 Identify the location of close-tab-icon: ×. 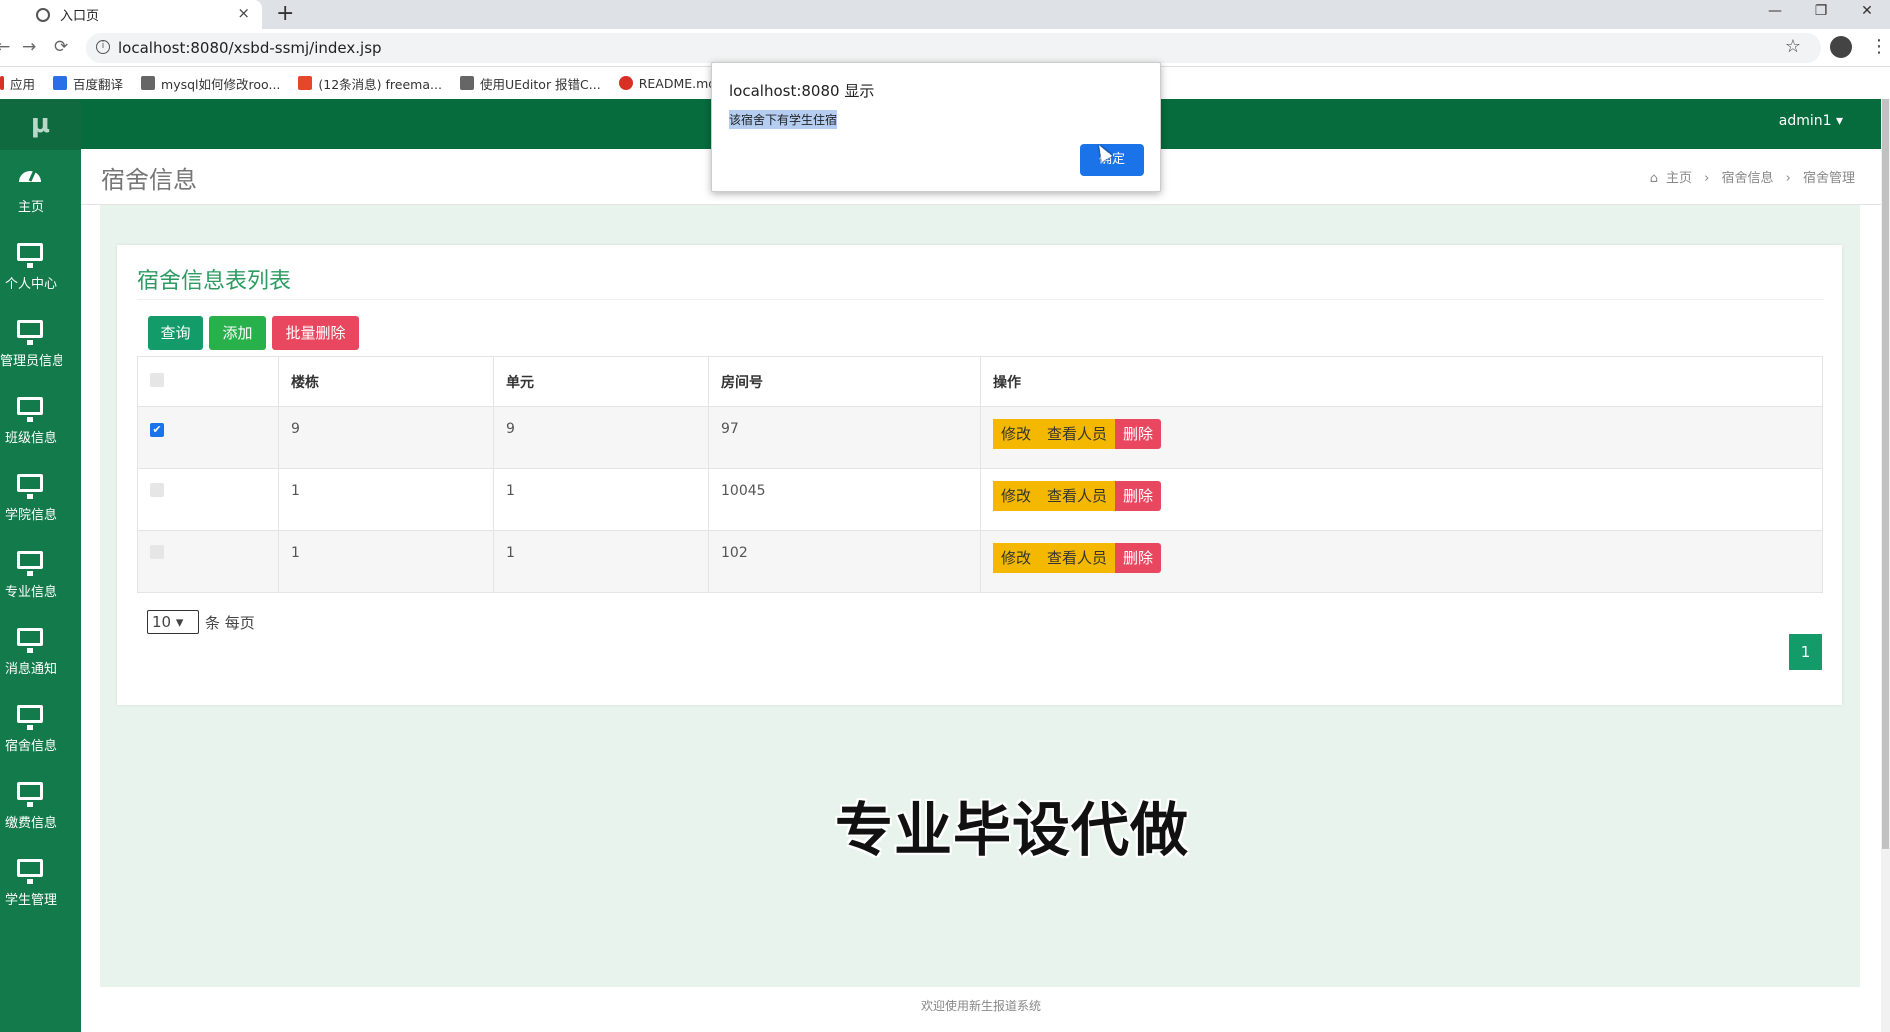
(243, 13).